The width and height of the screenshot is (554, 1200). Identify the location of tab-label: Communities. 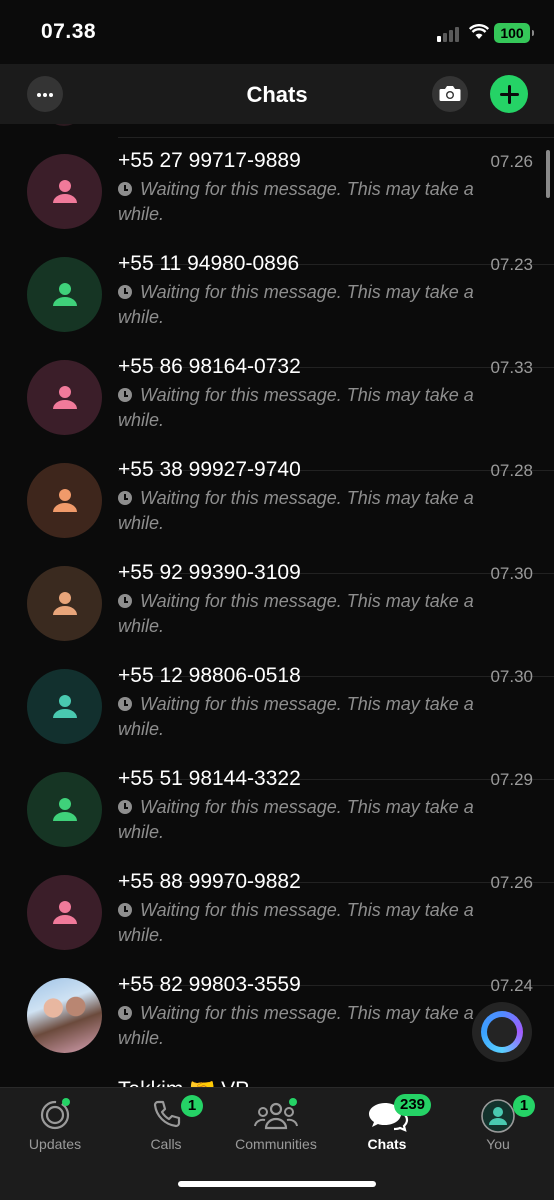
(276, 1144).